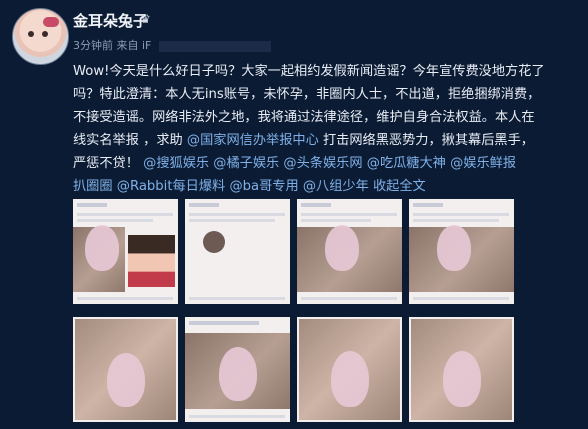 This screenshot has height=429, width=588. I want to click on content-line-6: 扒圈圈 @Rabbit每日爆料 @ba哥专用 @八组少年 收起全文, so click(323, 186).